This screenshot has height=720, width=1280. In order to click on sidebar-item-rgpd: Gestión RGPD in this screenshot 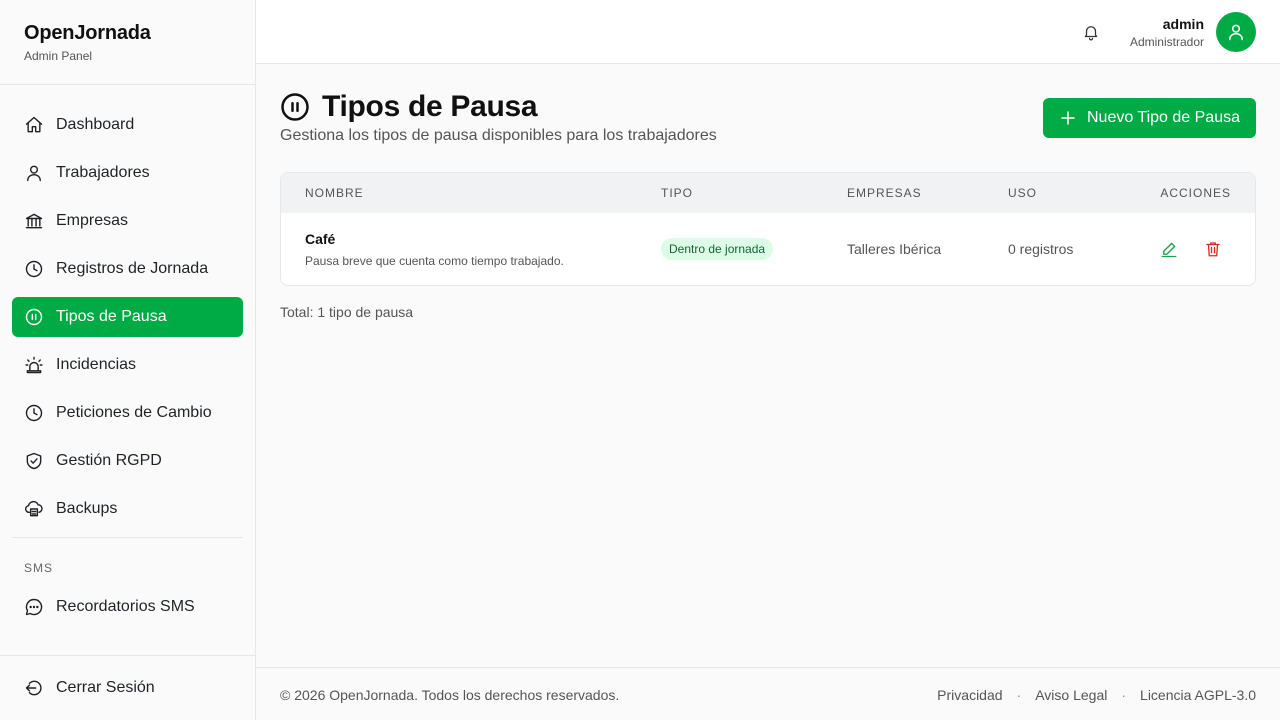, I will do `click(127, 461)`.